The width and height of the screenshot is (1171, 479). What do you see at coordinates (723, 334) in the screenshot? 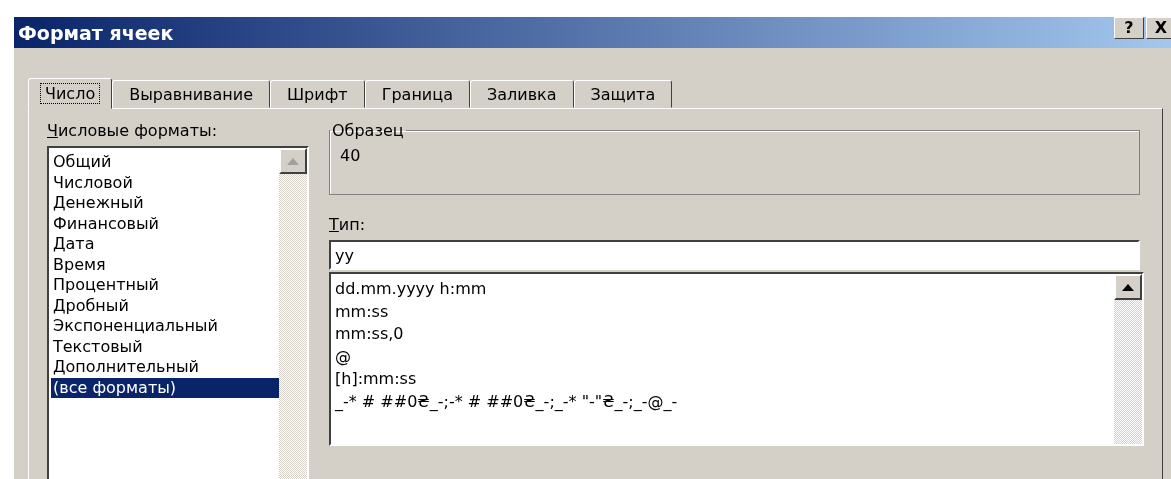
I see `list-item: mm:ss,0` at bounding box center [723, 334].